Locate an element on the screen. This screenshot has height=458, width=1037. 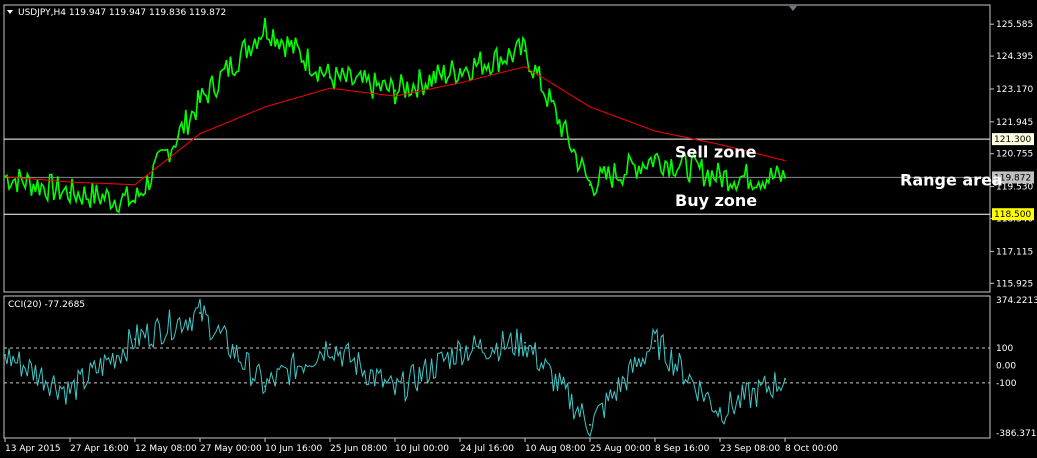
x-tick-label: 13 Apr 2015 is located at coordinates (33, 449).